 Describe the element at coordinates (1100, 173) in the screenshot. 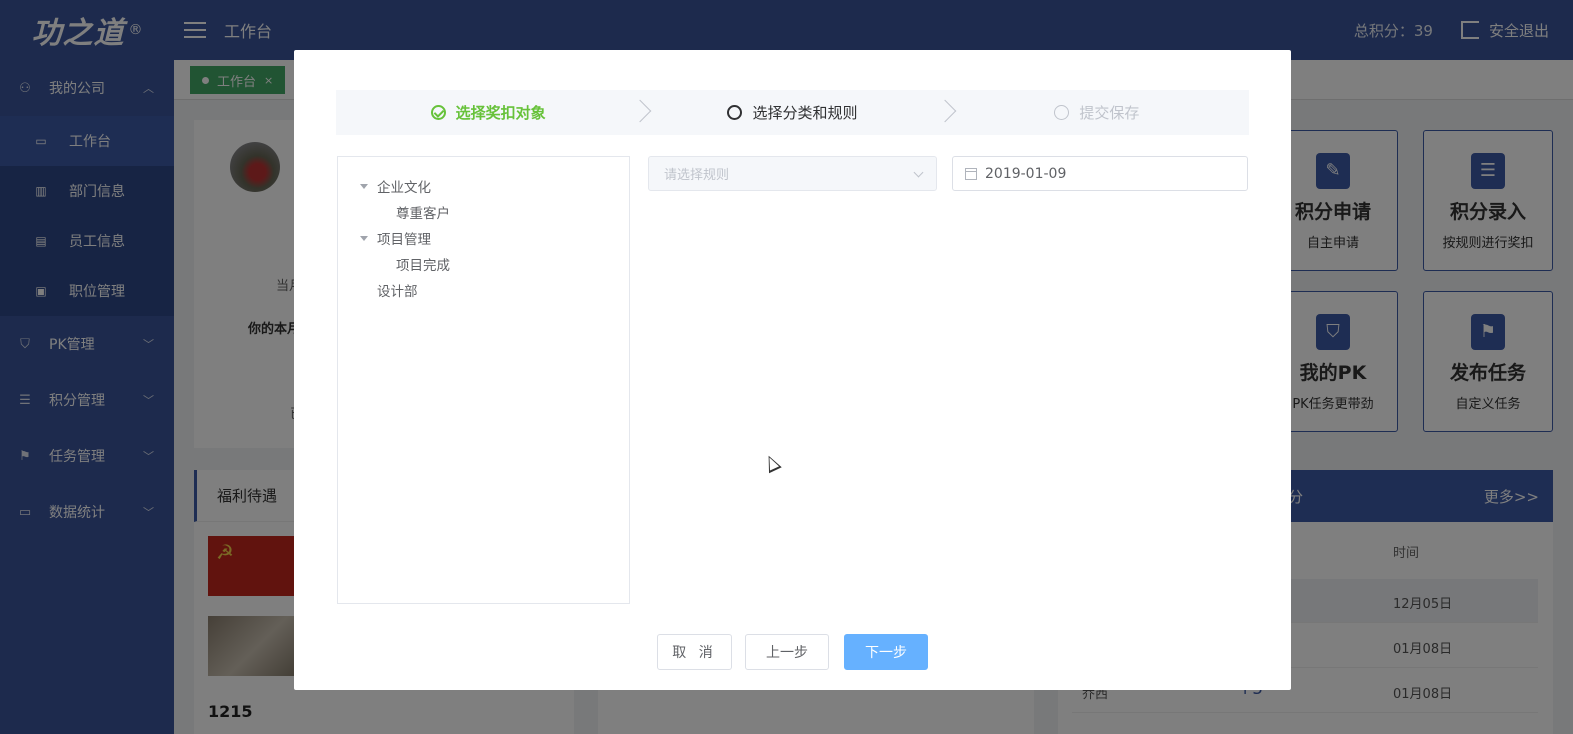

I see `date-picker-input: 2019-01-09` at that location.